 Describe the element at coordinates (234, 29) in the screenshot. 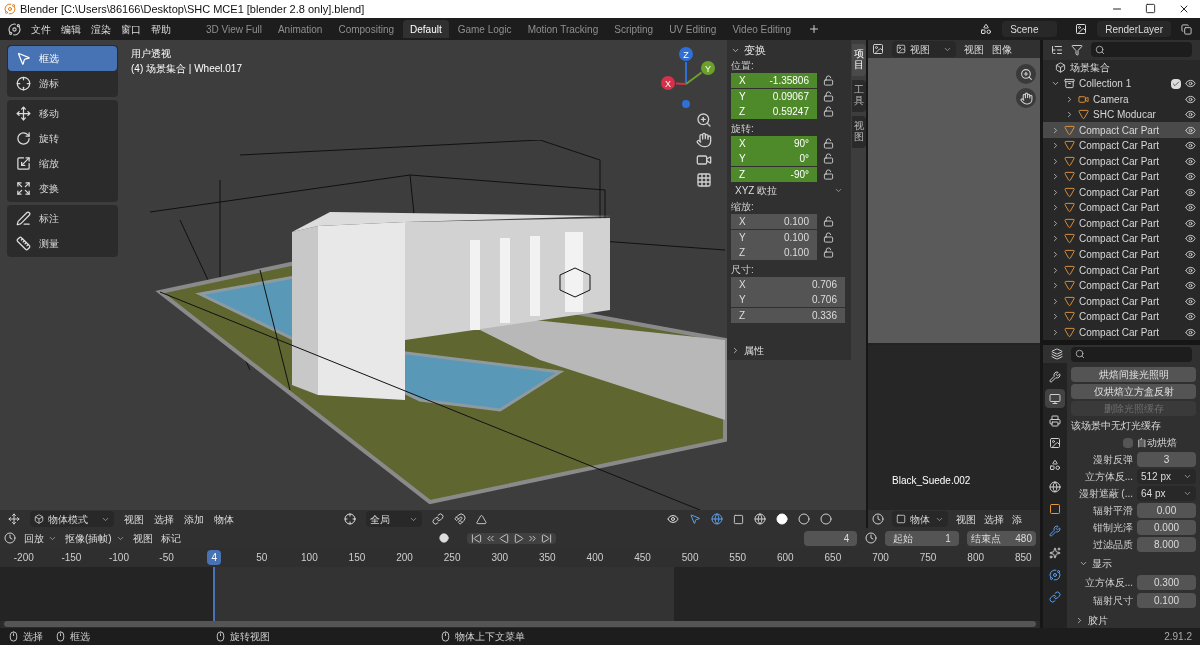

I see `workspace-tab: 3D View Full` at that location.